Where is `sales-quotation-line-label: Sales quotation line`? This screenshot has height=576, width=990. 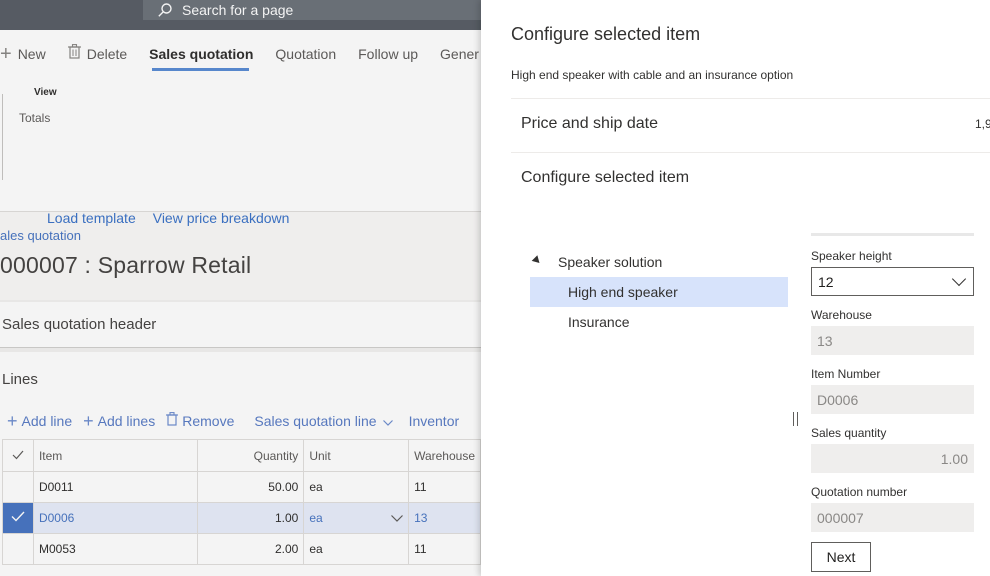 sales-quotation-line-label: Sales quotation line is located at coordinates (315, 421).